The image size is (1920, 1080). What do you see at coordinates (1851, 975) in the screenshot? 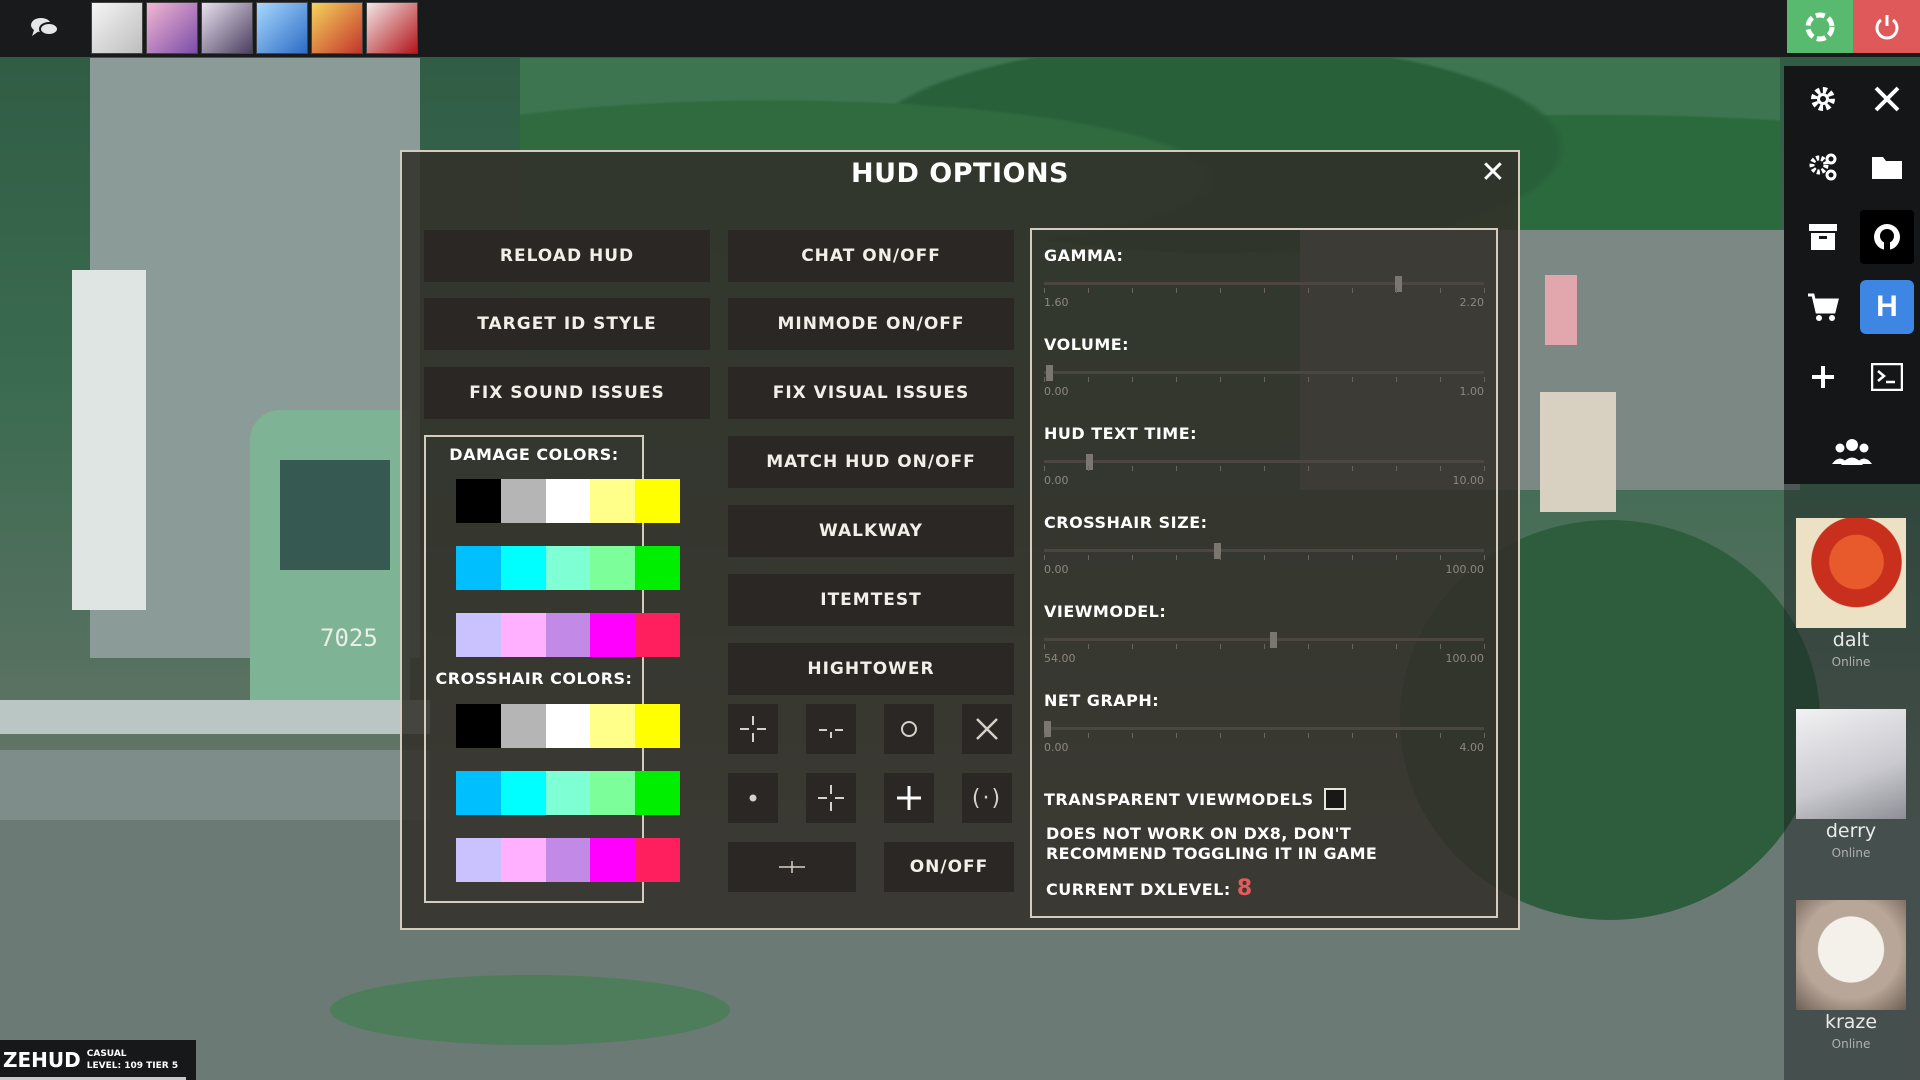
I see `friend-entry: kraze Online` at bounding box center [1851, 975].